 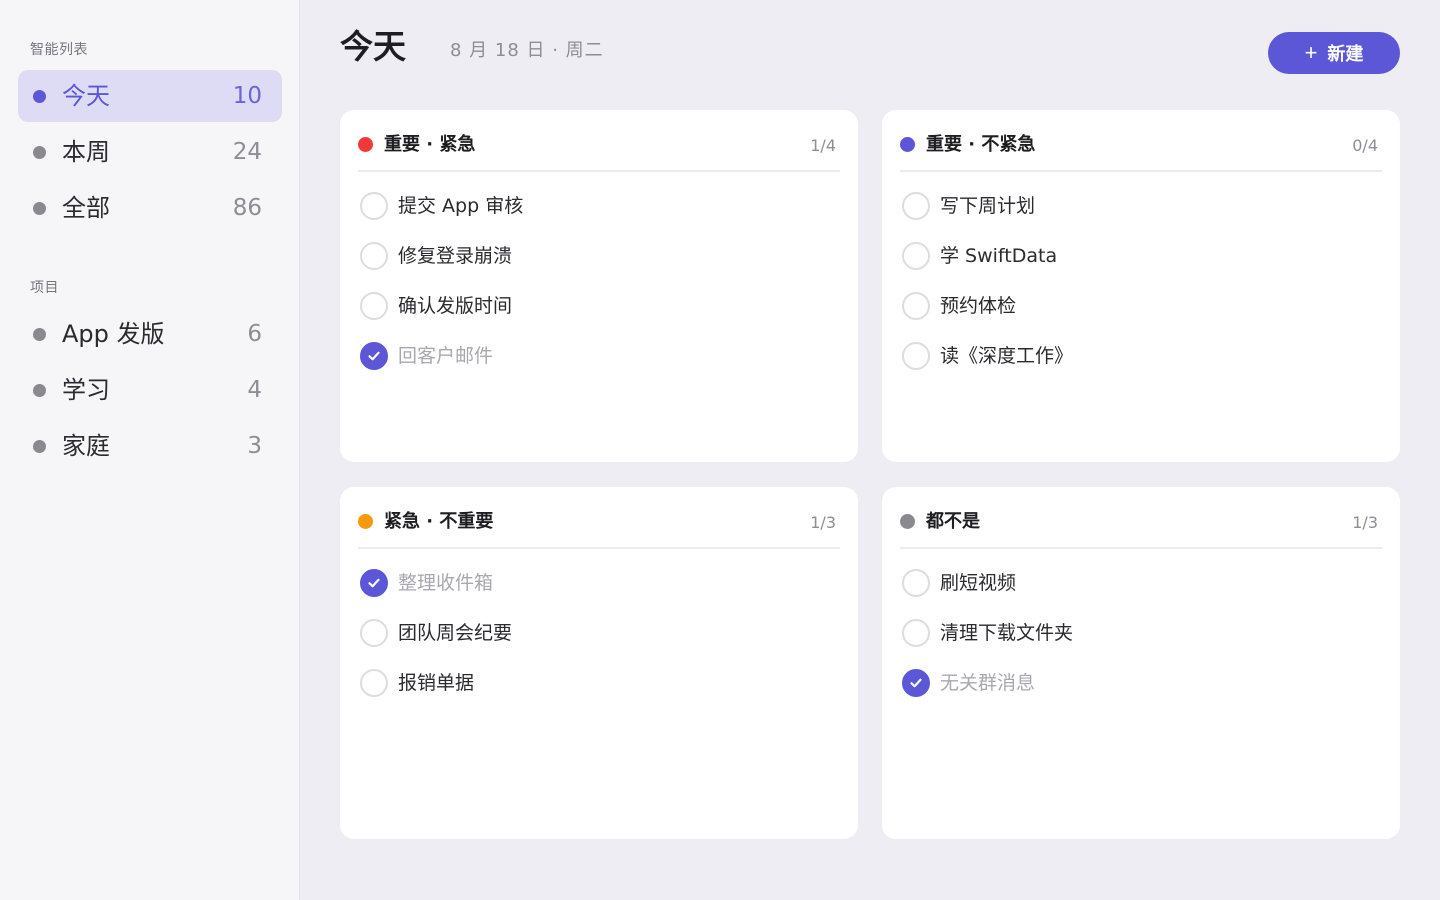 I want to click on quadrant-important-urgent: 重要 · 紧急 1/4 提交 App 审核 修复登录崩溃 确认发版时间 回客户邮件, so click(x=599, y=286).